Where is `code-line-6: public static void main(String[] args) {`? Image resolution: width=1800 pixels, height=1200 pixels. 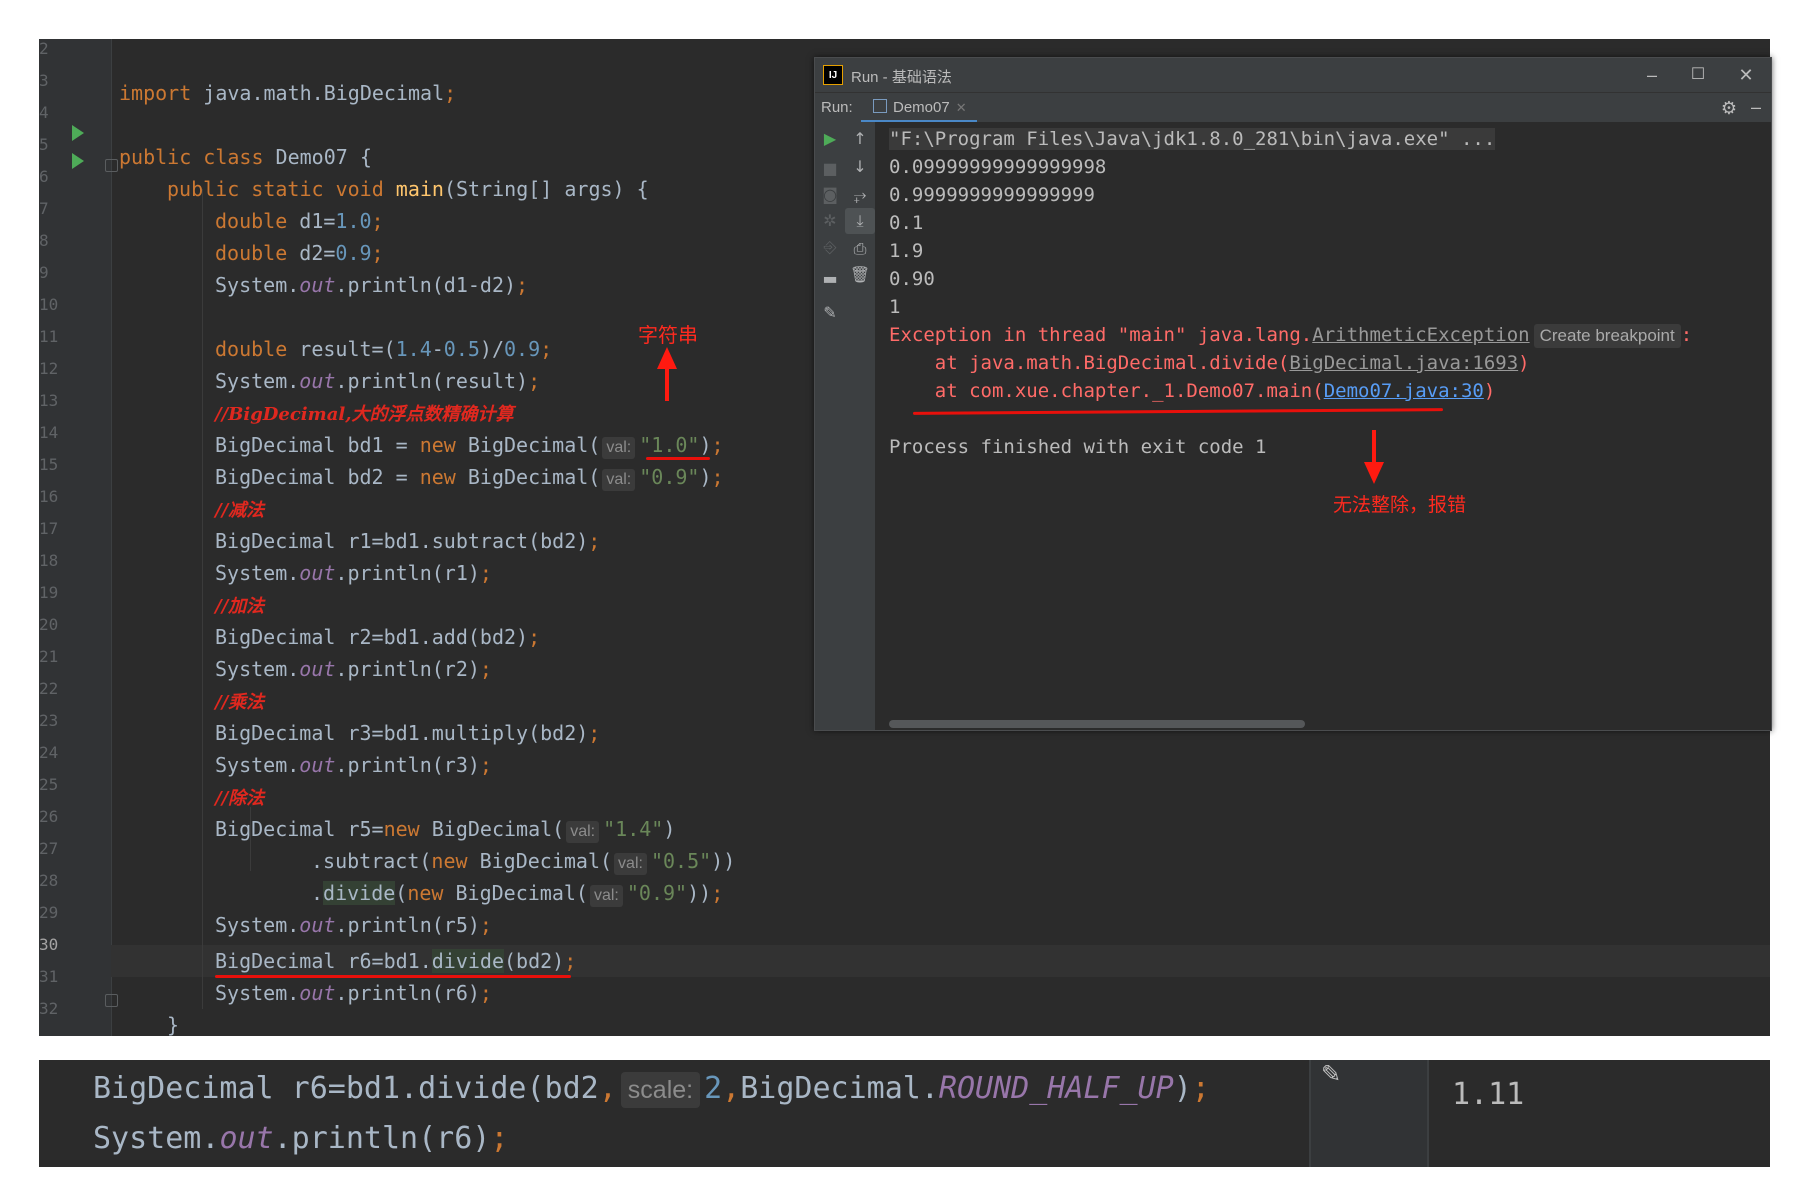 code-line-6: public static void main(String[] args) { is located at coordinates (408, 189).